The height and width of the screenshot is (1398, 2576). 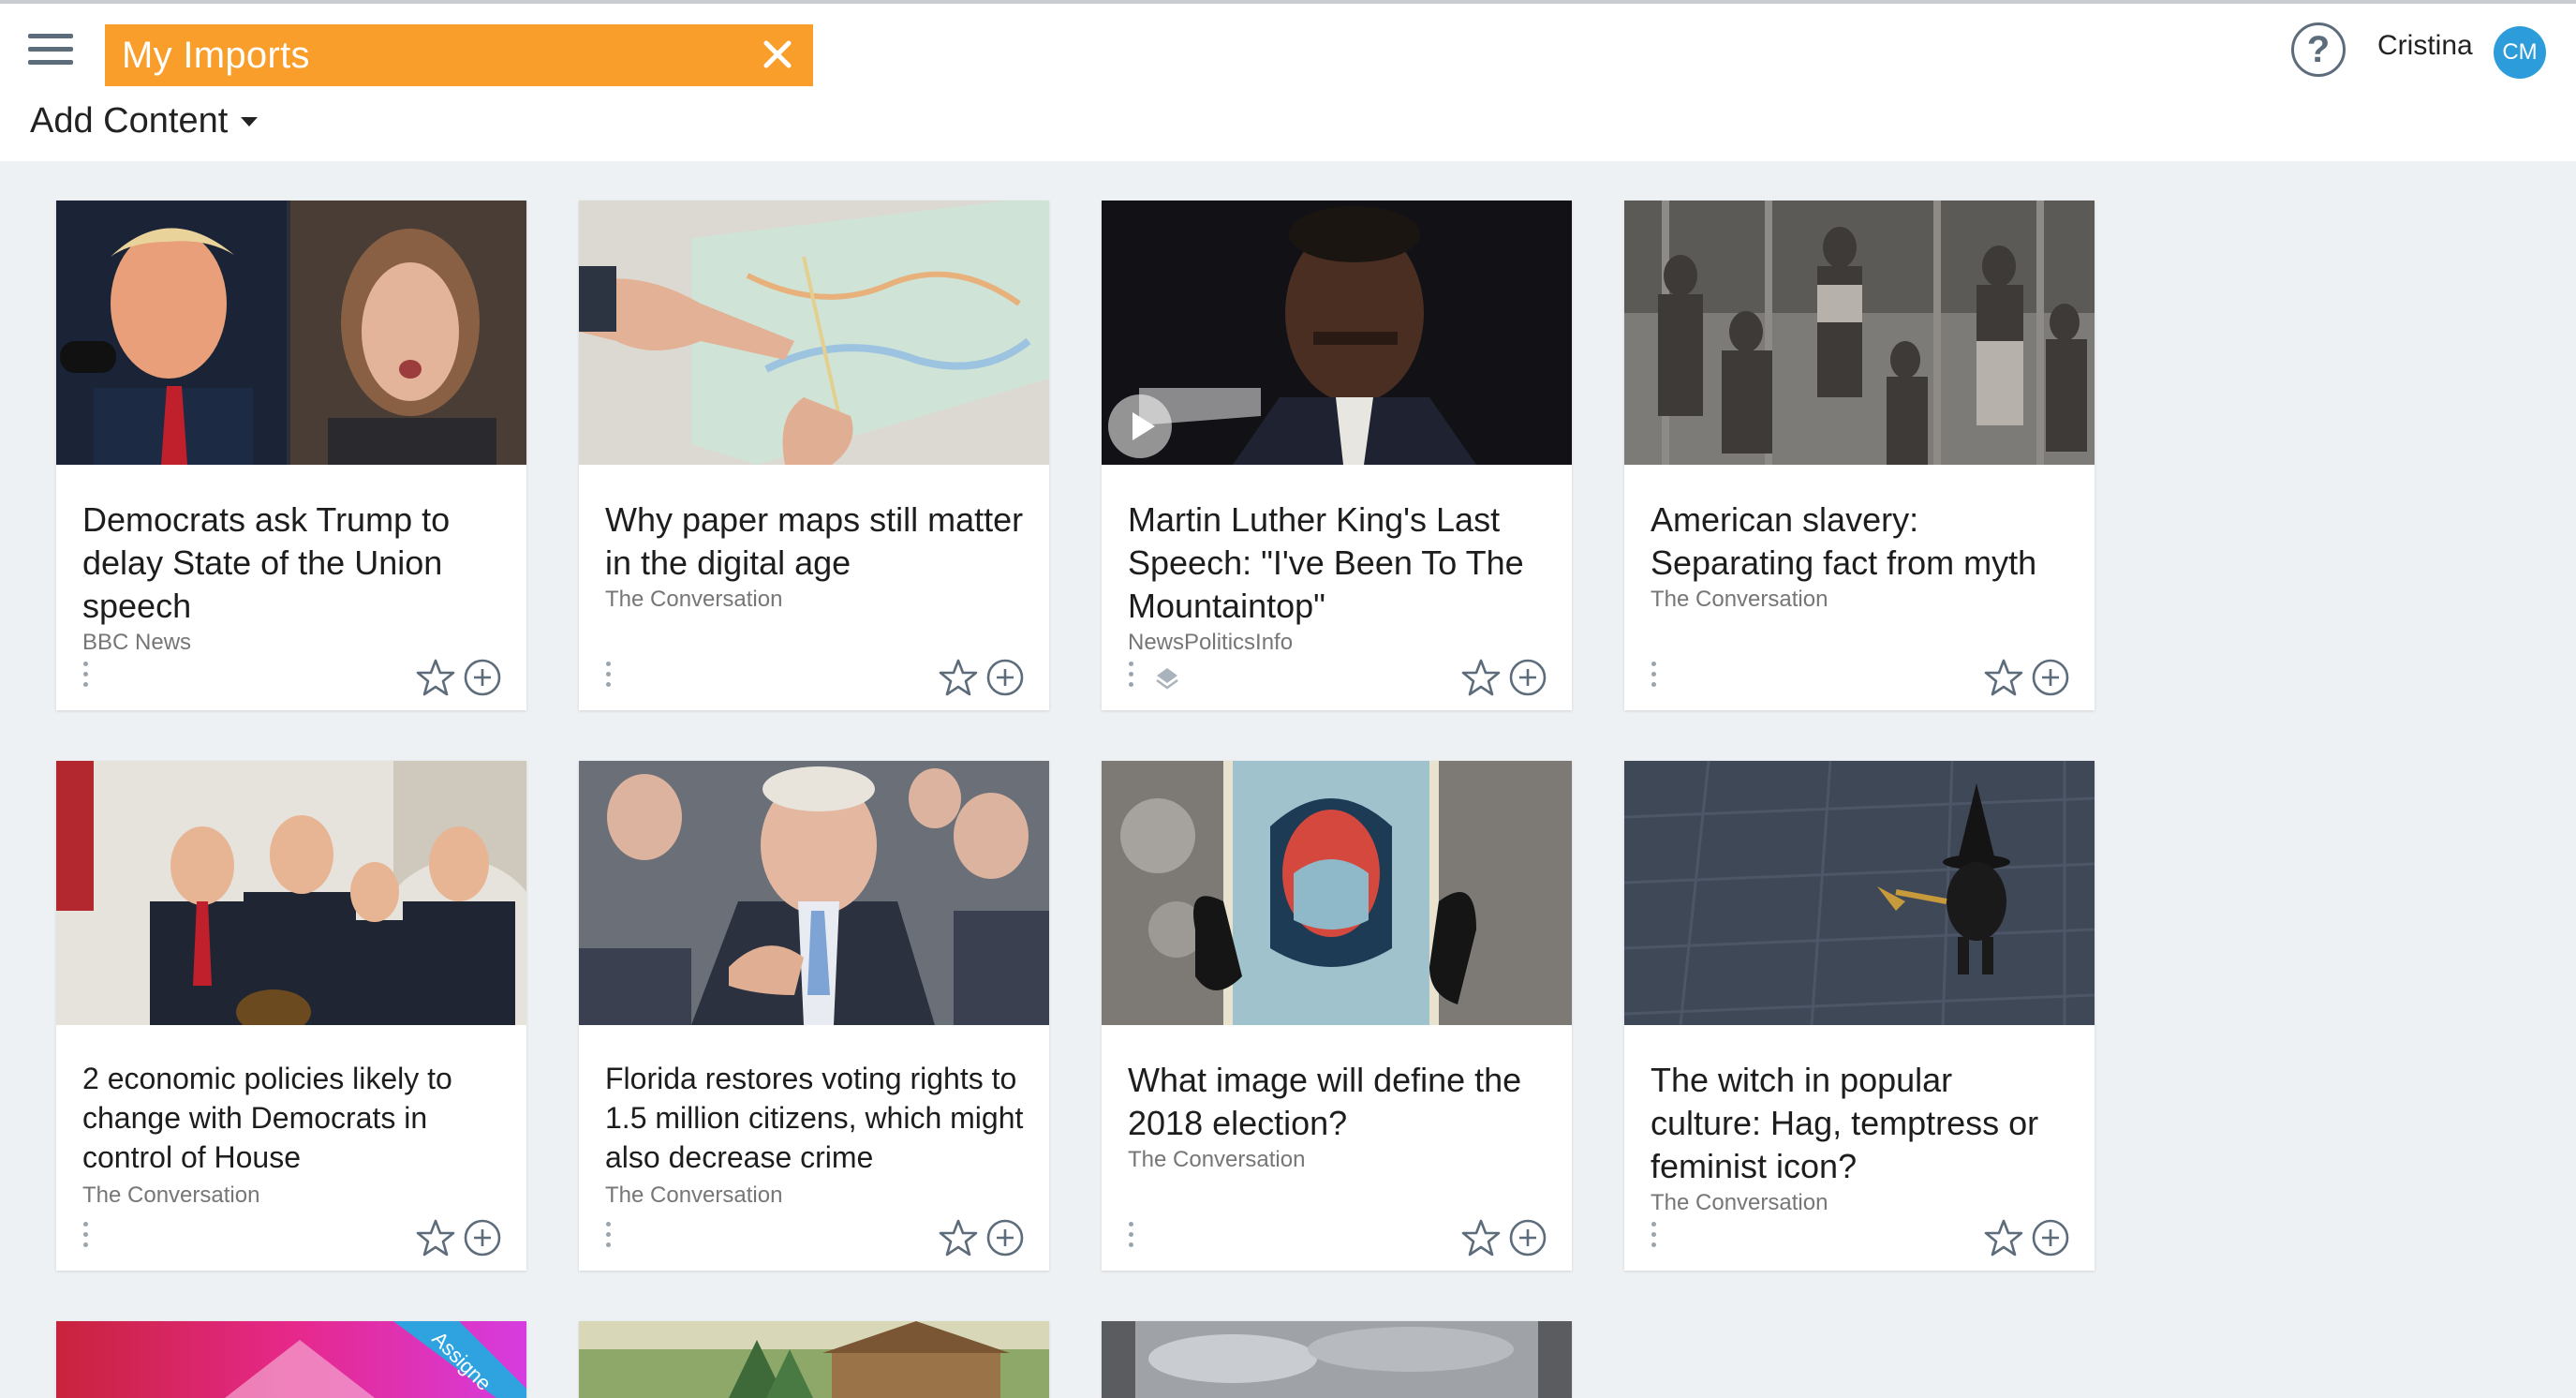 I want to click on layers-icon, so click(x=1167, y=679).